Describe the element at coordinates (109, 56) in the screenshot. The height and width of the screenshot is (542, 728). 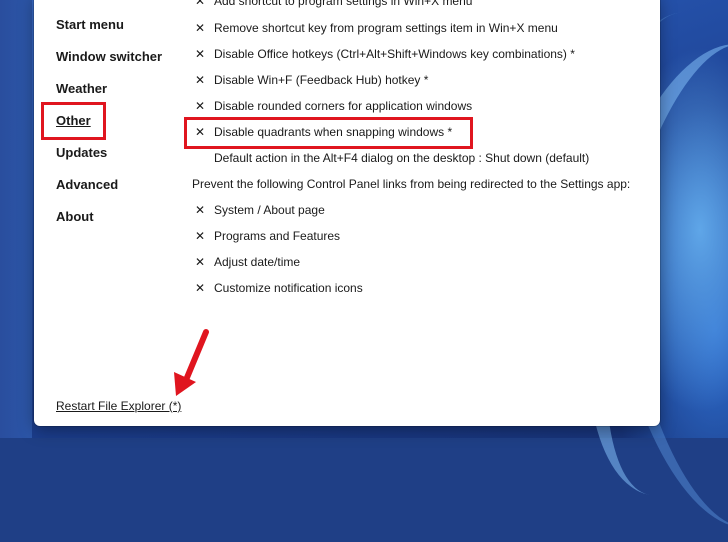
I see `nav-item-window-switcher: Window switcher` at that location.